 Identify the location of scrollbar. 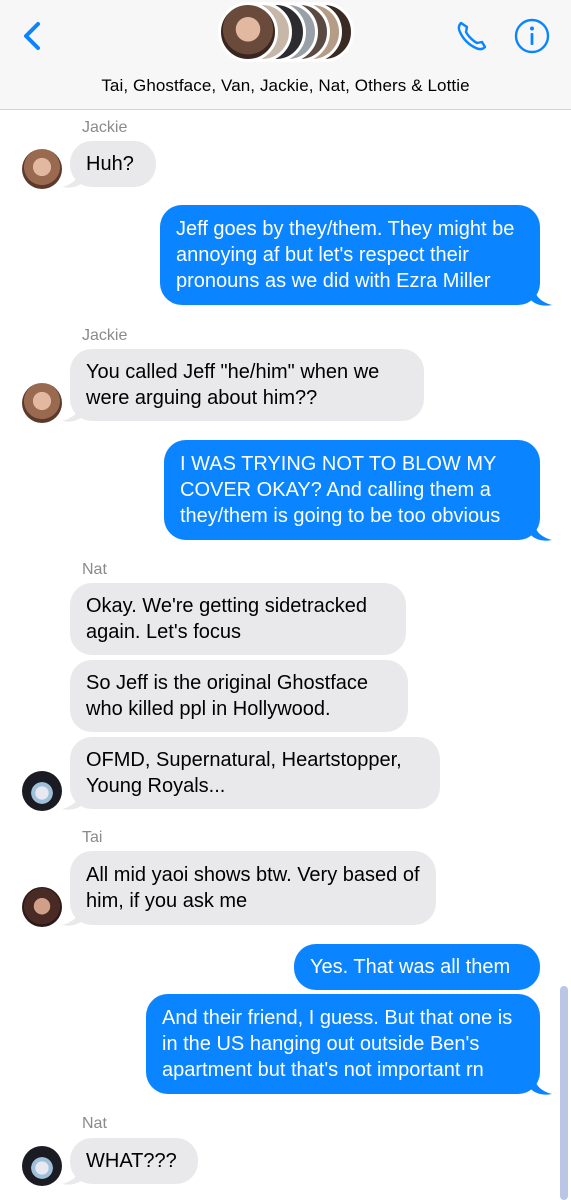
(564, 1093).